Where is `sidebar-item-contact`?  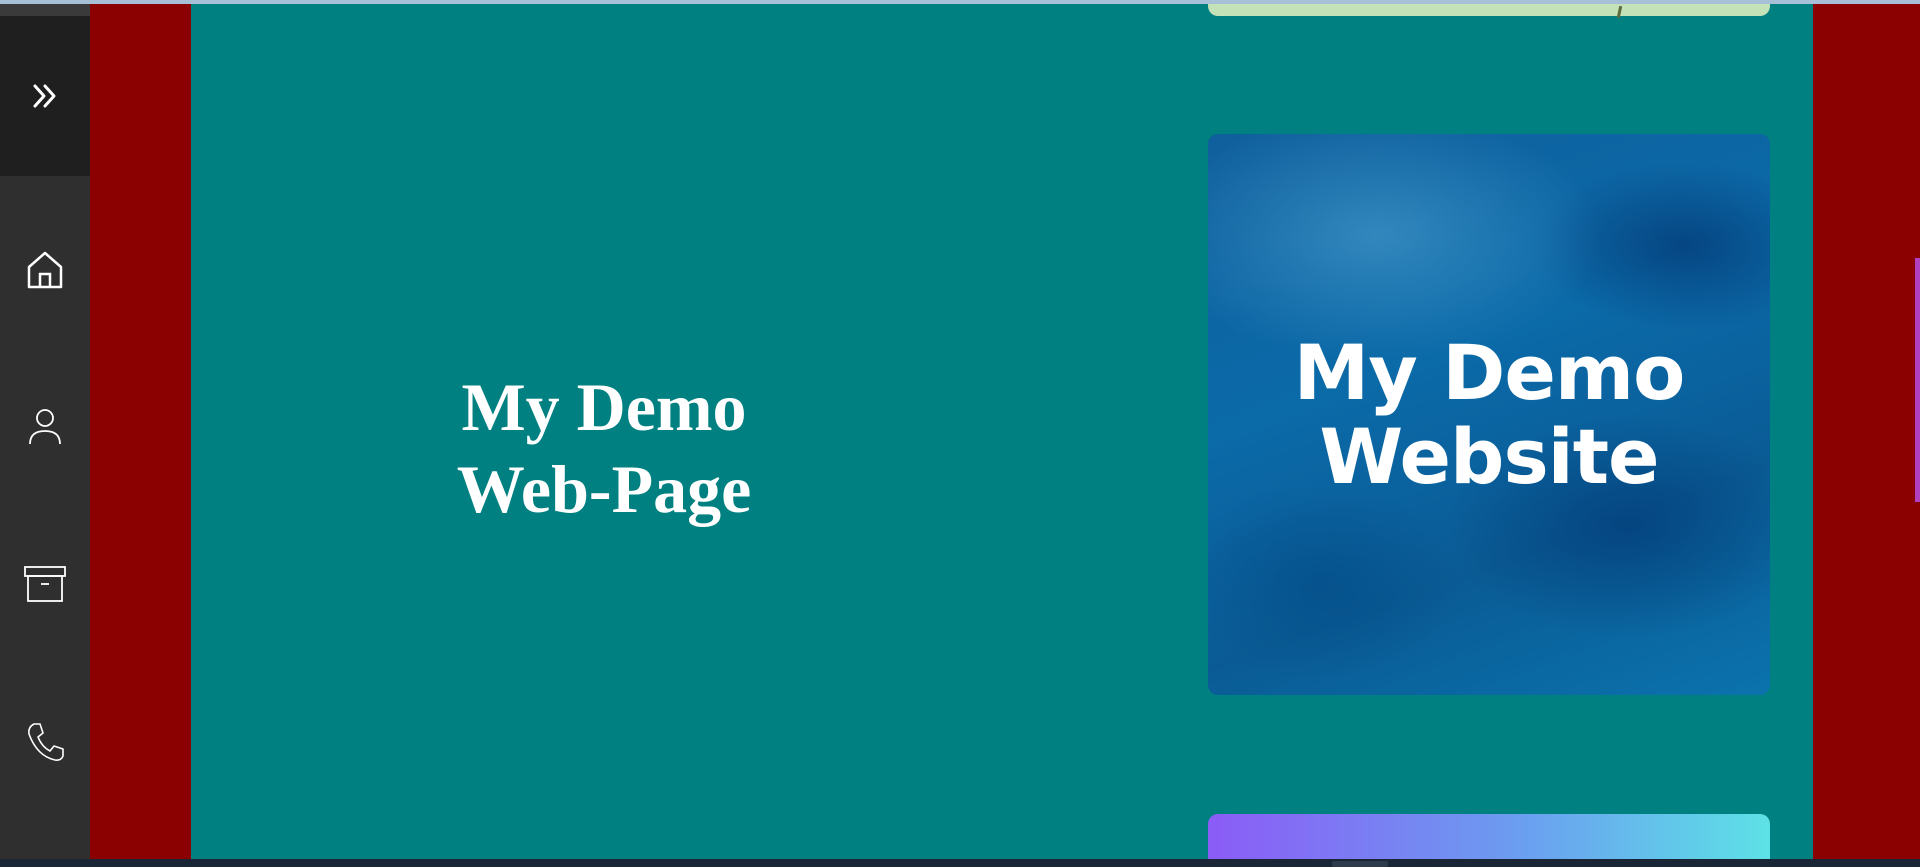 sidebar-item-contact is located at coordinates (45, 742).